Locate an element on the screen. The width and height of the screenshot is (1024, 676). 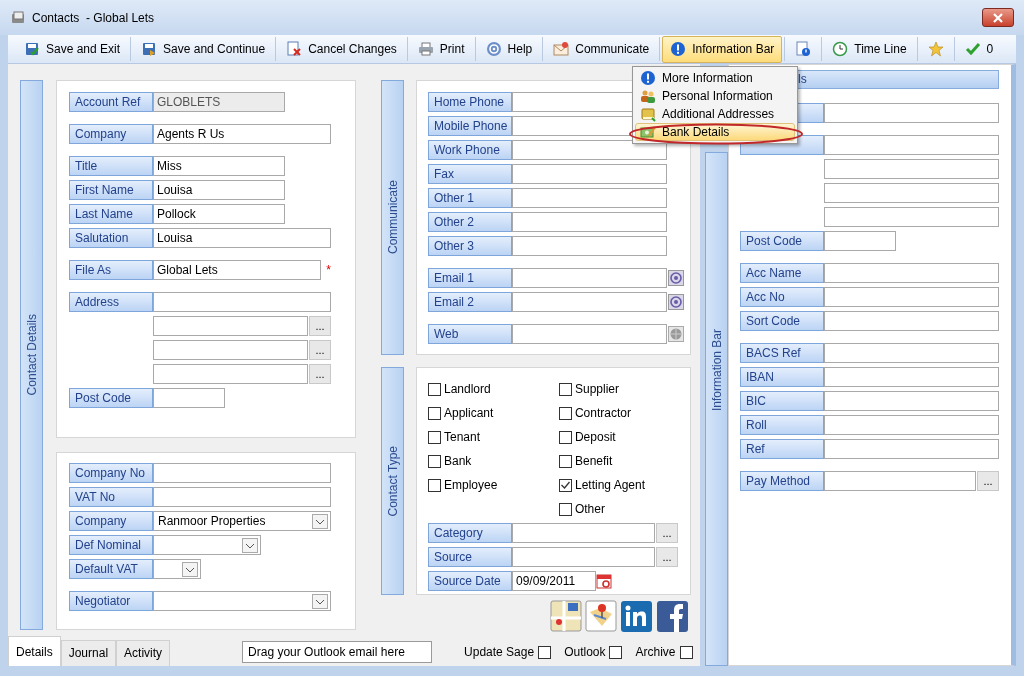
check-icon is located at coordinates (565, 485).